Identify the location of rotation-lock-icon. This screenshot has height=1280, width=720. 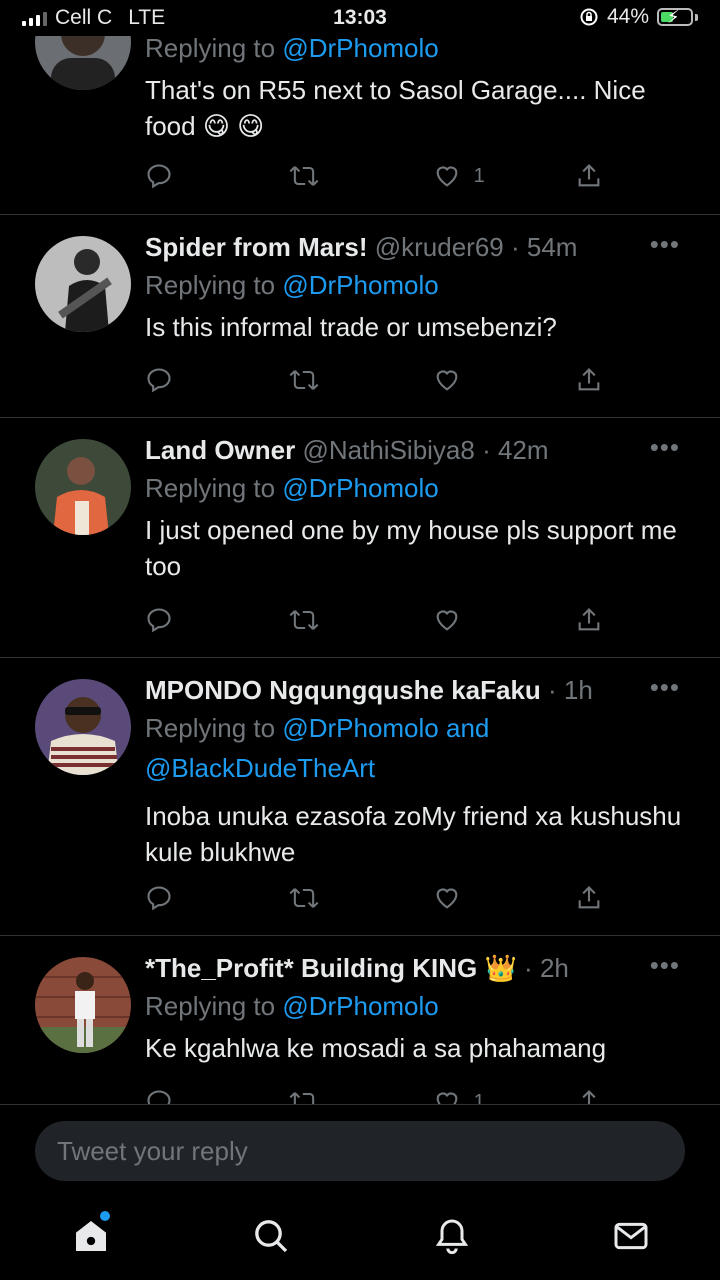
(589, 17).